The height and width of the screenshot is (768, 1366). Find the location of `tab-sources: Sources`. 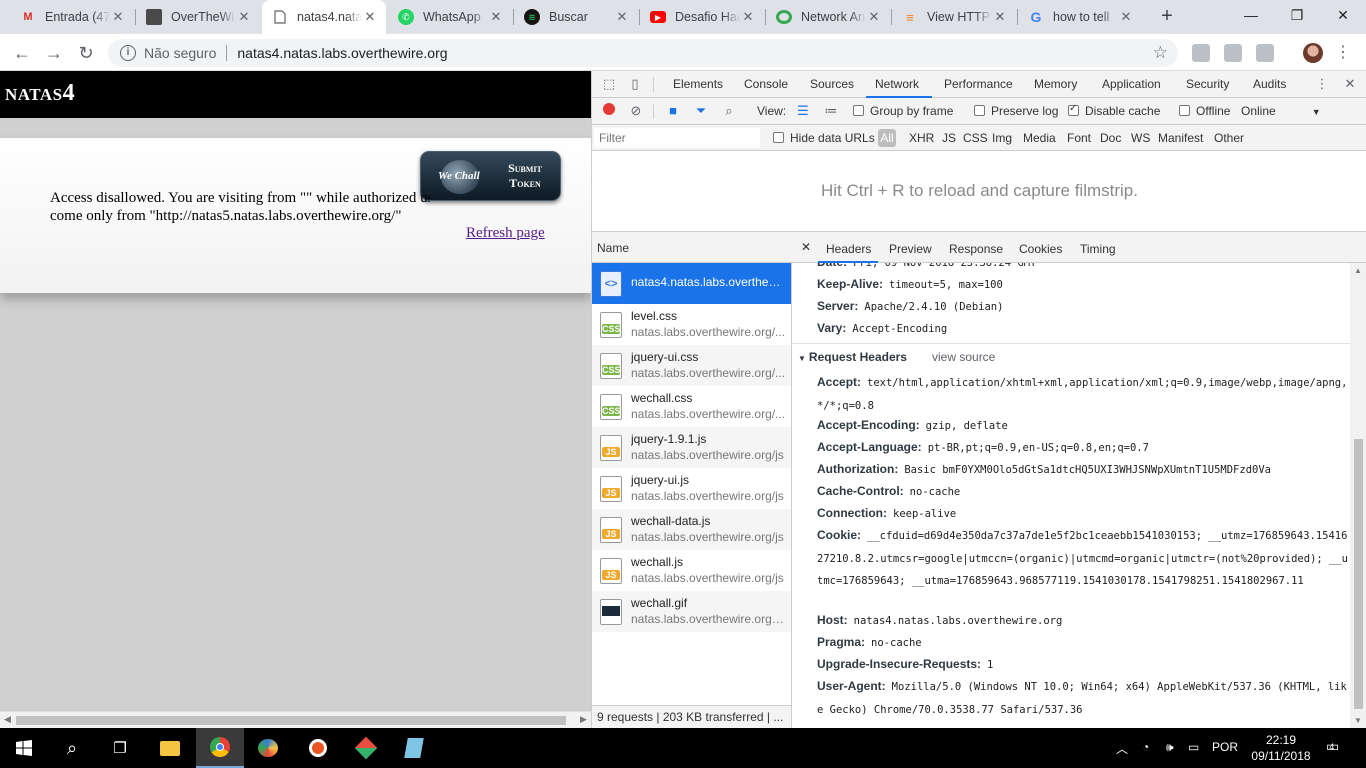

tab-sources: Sources is located at coordinates (832, 84).